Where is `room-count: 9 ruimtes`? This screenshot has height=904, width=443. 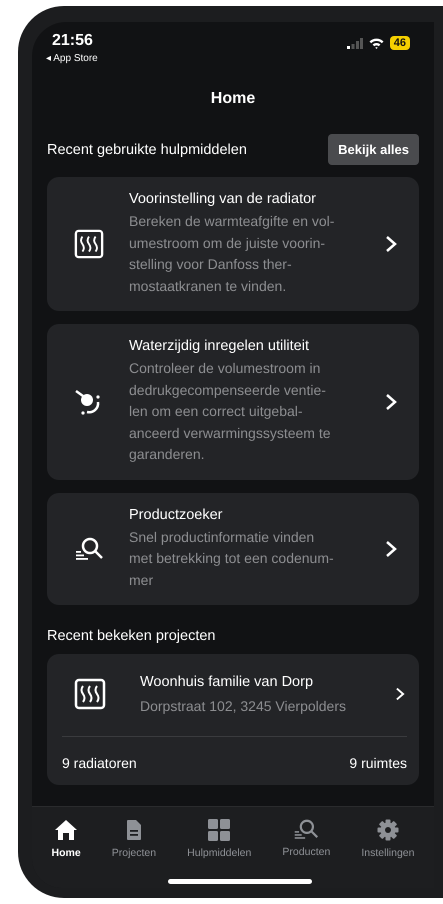 room-count: 9 ruimtes is located at coordinates (378, 763).